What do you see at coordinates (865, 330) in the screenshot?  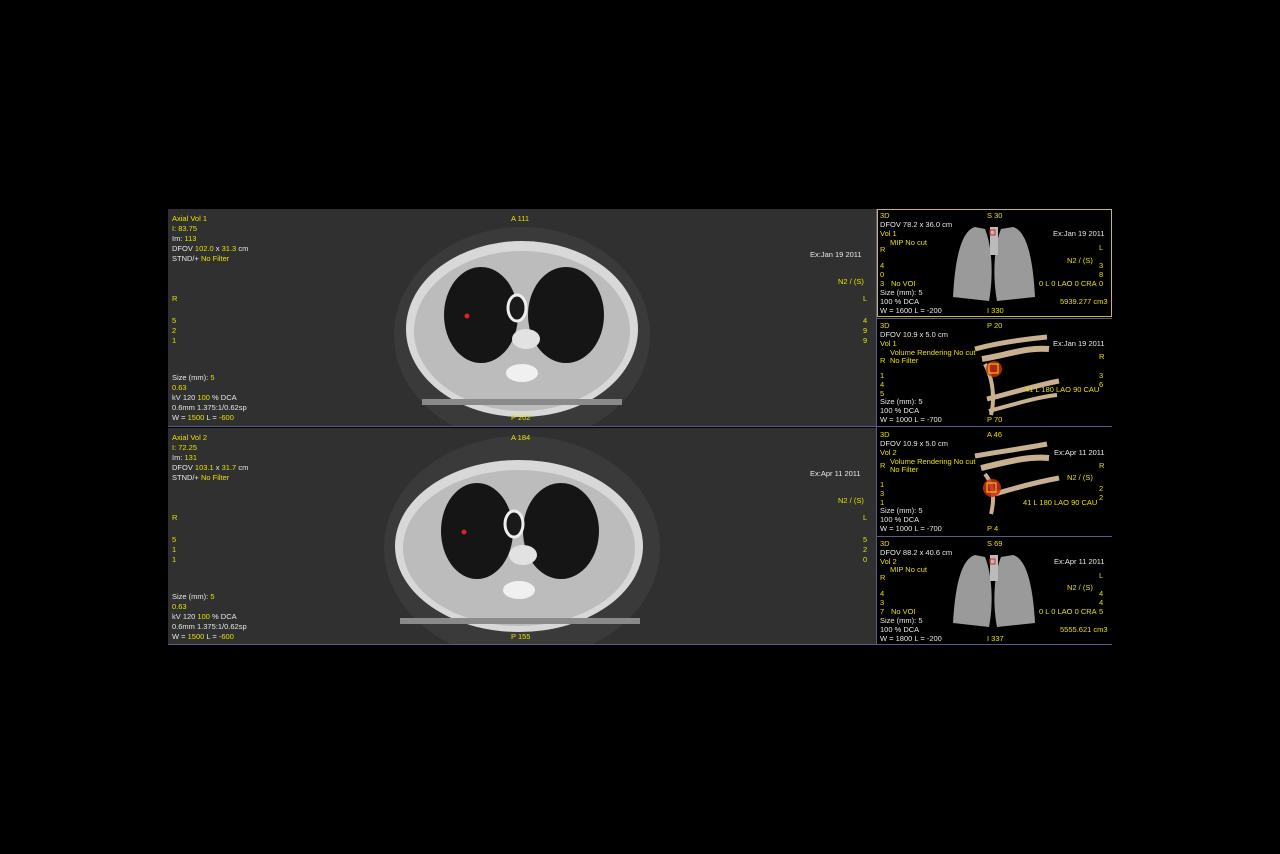 I see `right-number-list: 499` at bounding box center [865, 330].